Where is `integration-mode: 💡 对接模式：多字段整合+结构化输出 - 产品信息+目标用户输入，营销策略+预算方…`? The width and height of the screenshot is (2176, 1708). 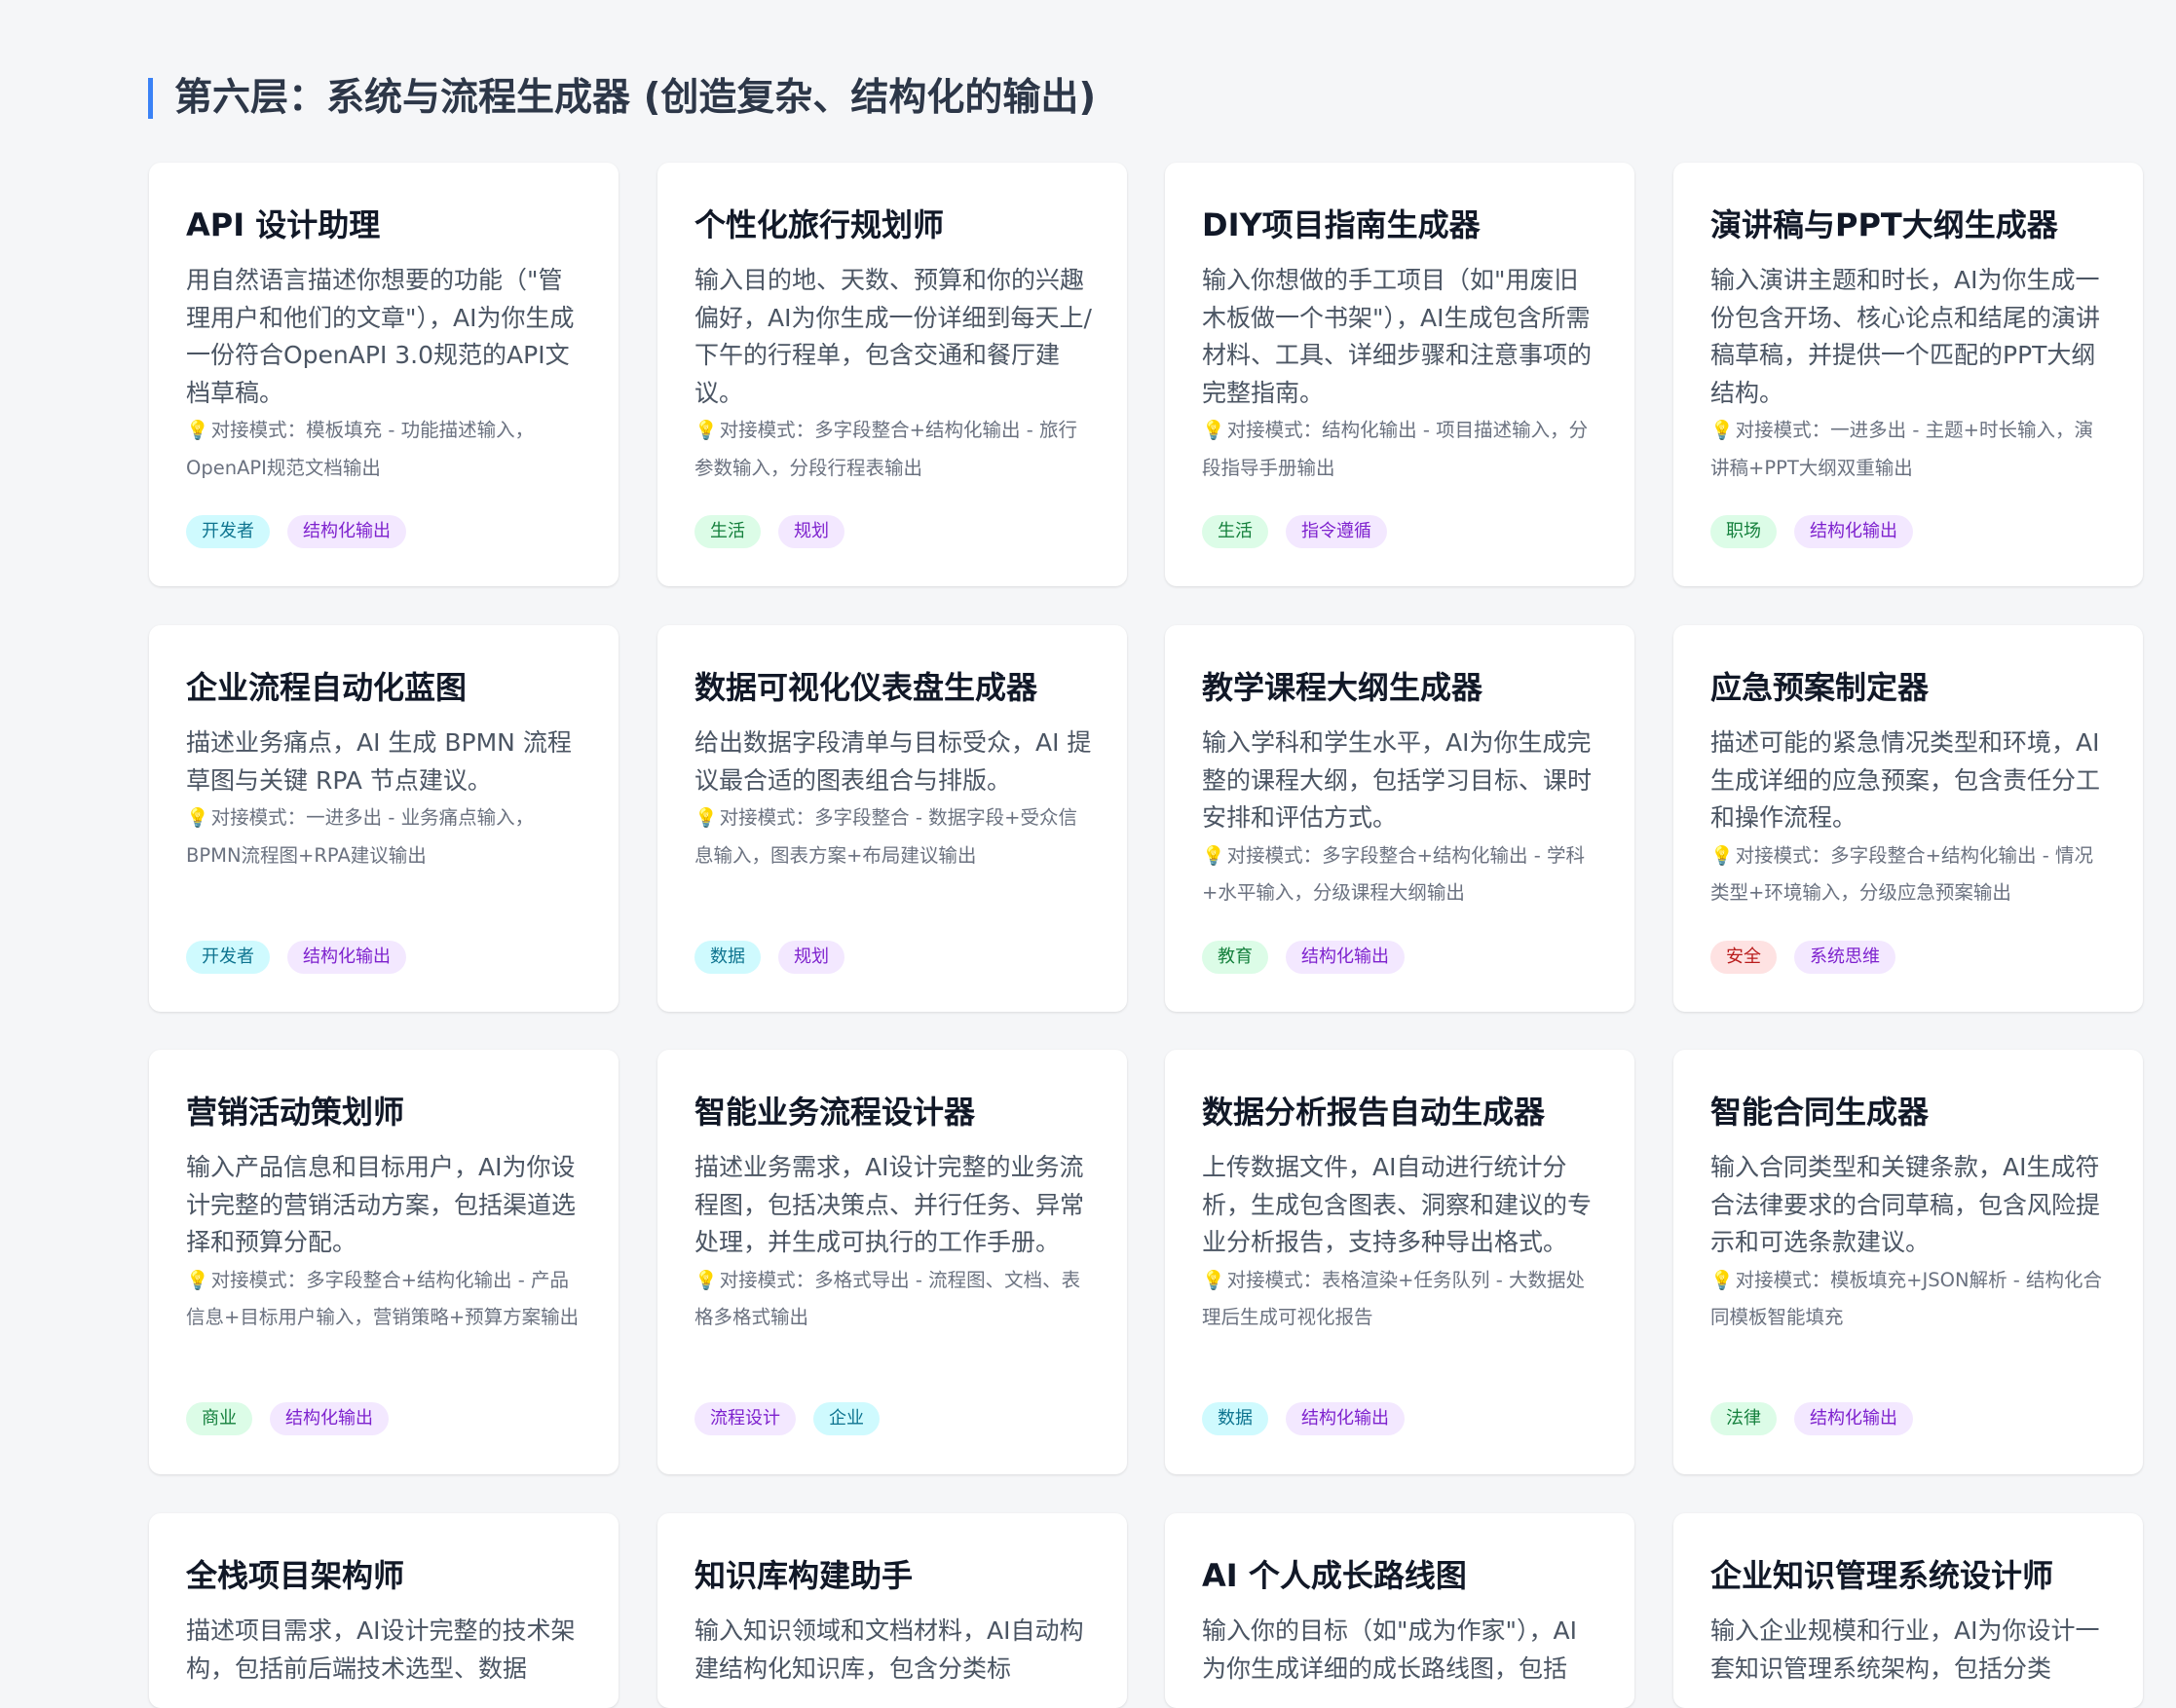
integration-mode: 💡 对接模式：多字段整合+结构化输出 - 产品信息+目标用户输入，营销策略+预算方… is located at coordinates (384, 1299).